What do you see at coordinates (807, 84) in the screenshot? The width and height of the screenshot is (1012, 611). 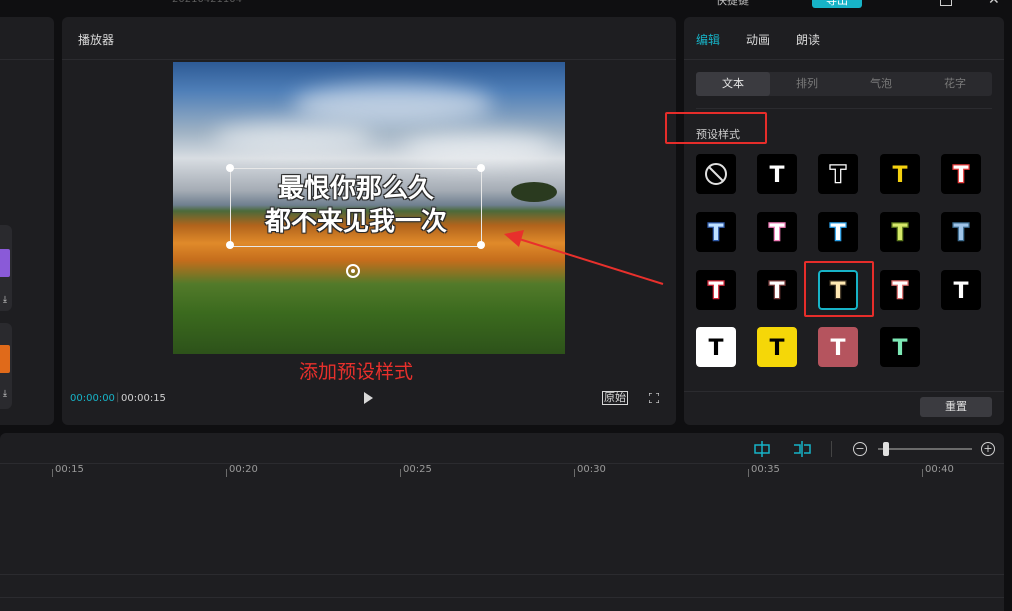 I see `subtab-arrange: 排列` at bounding box center [807, 84].